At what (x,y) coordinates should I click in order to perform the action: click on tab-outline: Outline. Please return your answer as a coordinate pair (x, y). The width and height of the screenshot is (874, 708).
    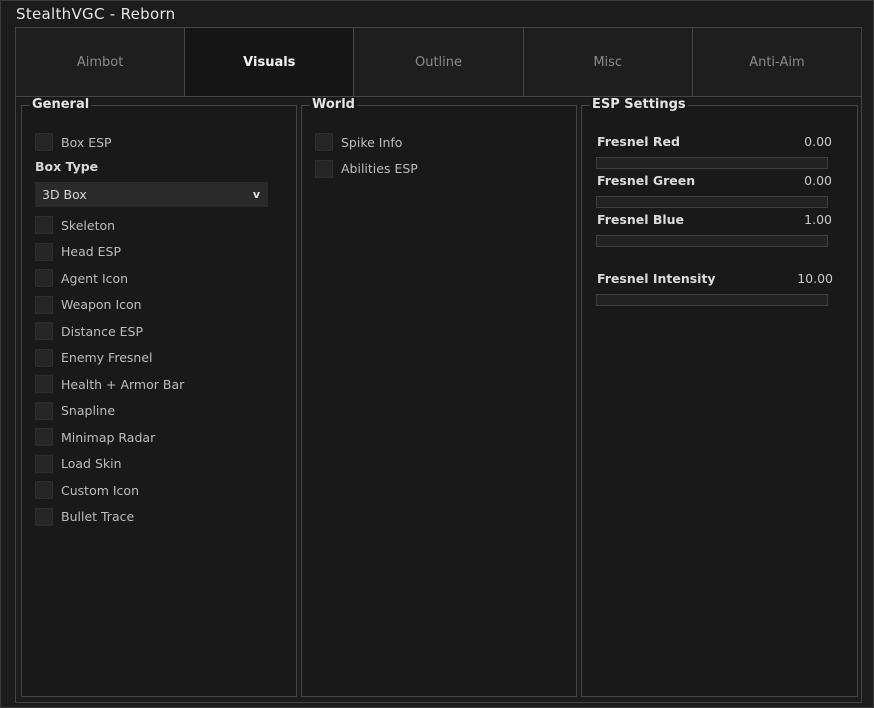
    Looking at the image, I should click on (439, 62).